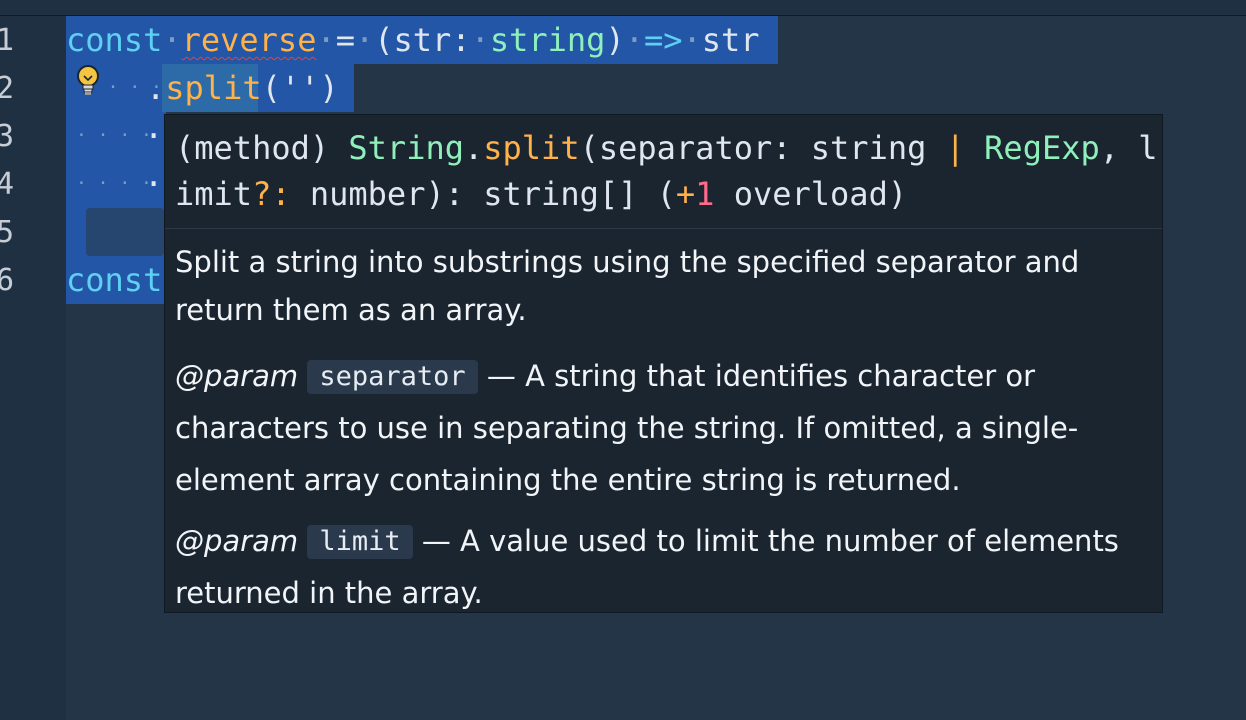 The image size is (1246, 720). I want to click on signature-return: number): string[] (, so click(483, 194).